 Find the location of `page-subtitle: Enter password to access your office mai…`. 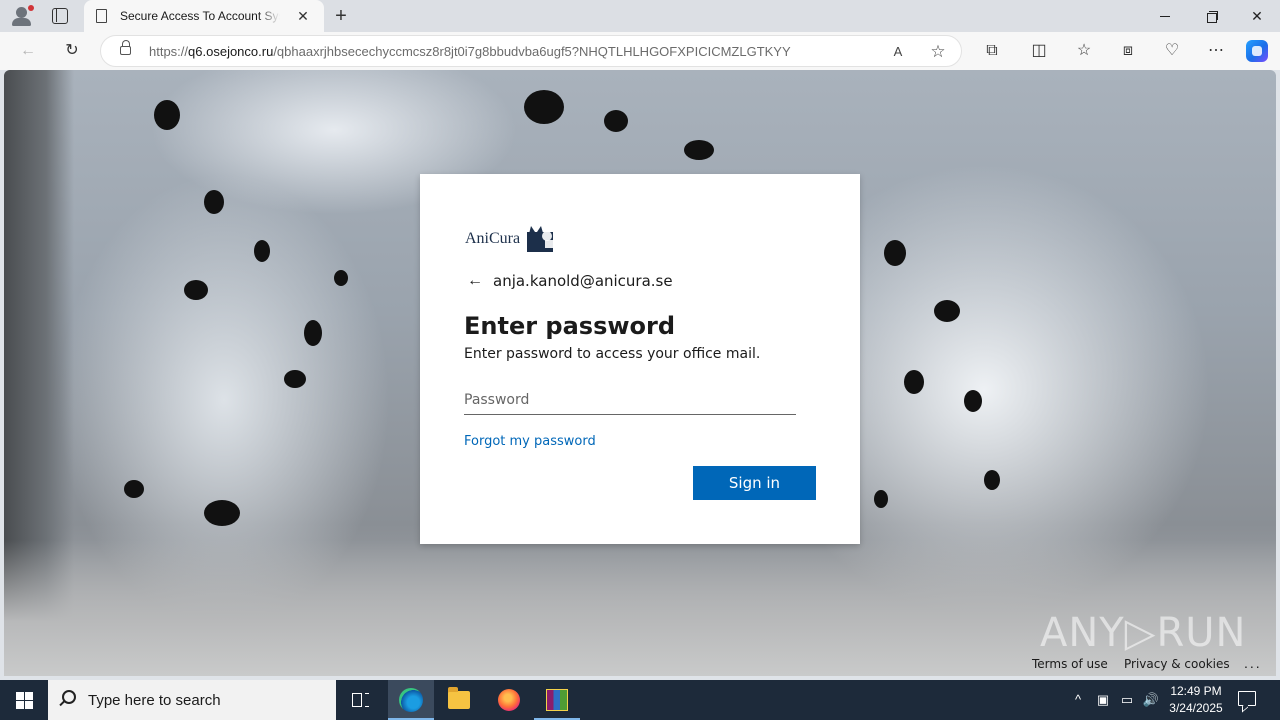

page-subtitle: Enter password to access your office mai… is located at coordinates (612, 354).